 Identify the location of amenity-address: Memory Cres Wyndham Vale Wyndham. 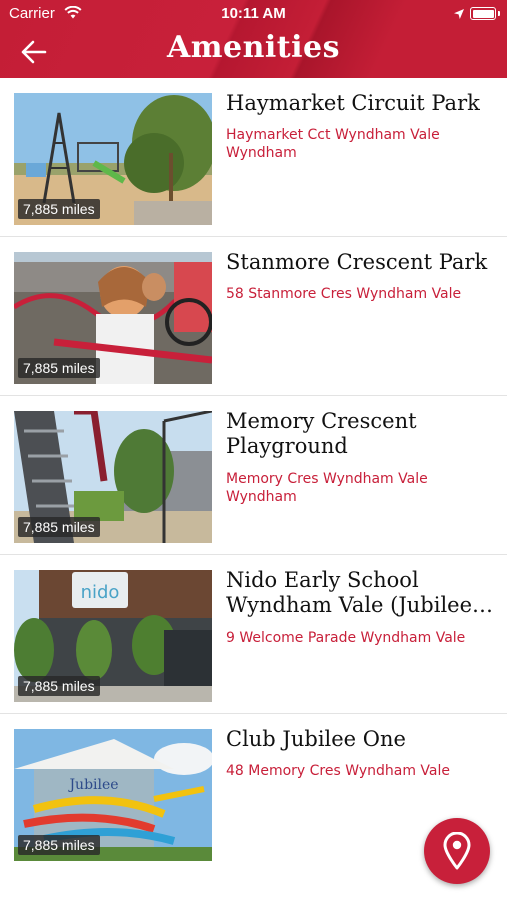
(327, 488).